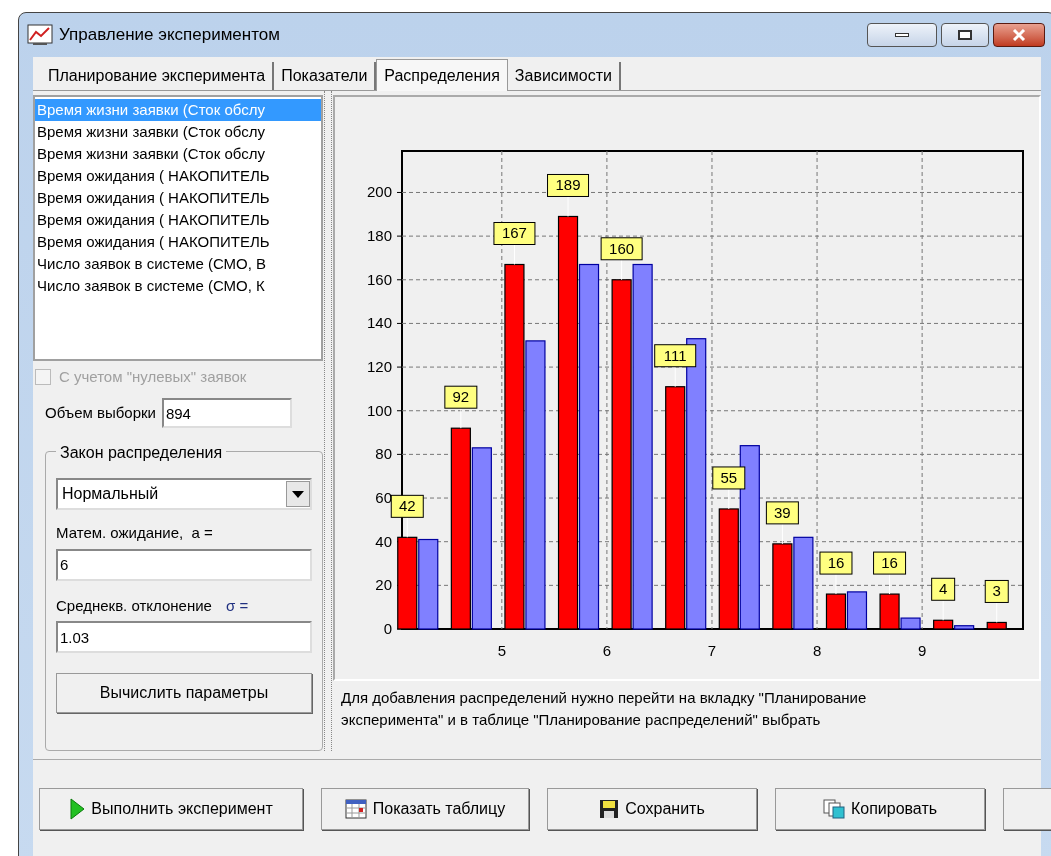  What do you see at coordinates (880, 809) in the screenshot?
I see `copy-button: Копировать` at bounding box center [880, 809].